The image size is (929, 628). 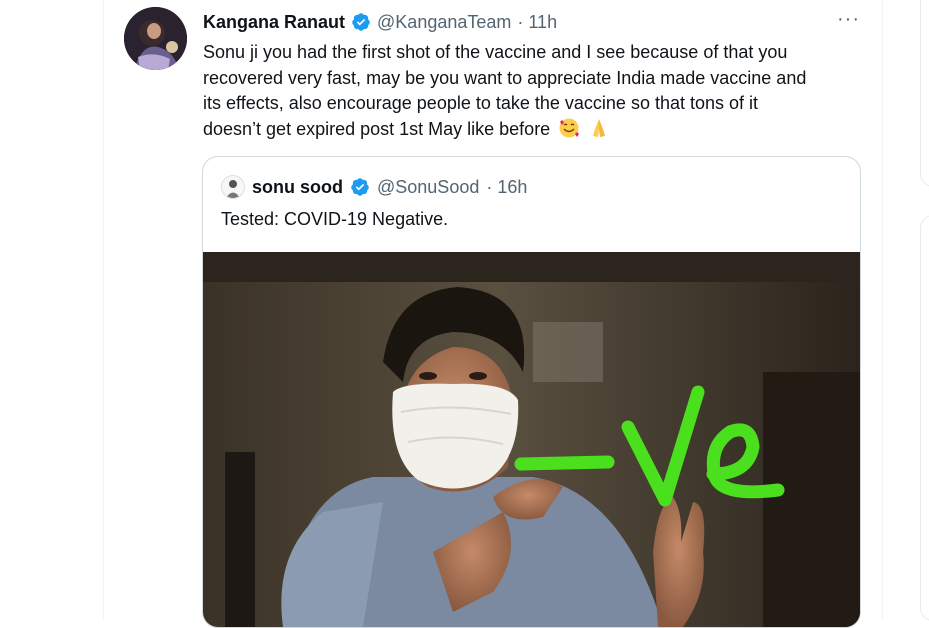 I want to click on quoted-tweet-text: Tested: COVID-19 Negative., so click(x=335, y=219).